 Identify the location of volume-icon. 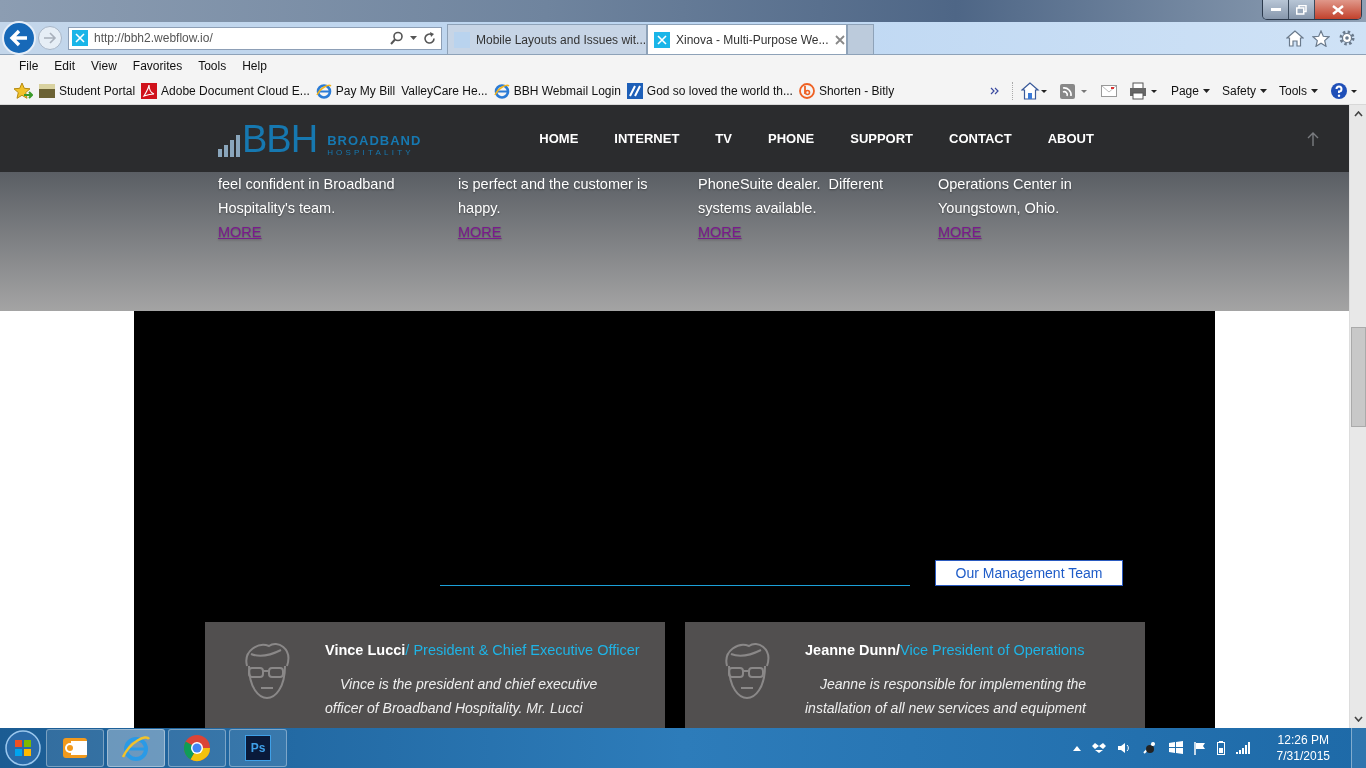
(1123, 748).